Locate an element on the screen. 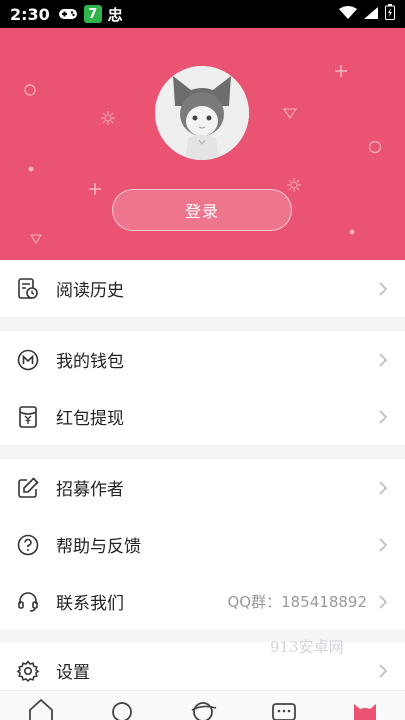  menu-item-wallet: 我的钱包 is located at coordinates (202, 359).